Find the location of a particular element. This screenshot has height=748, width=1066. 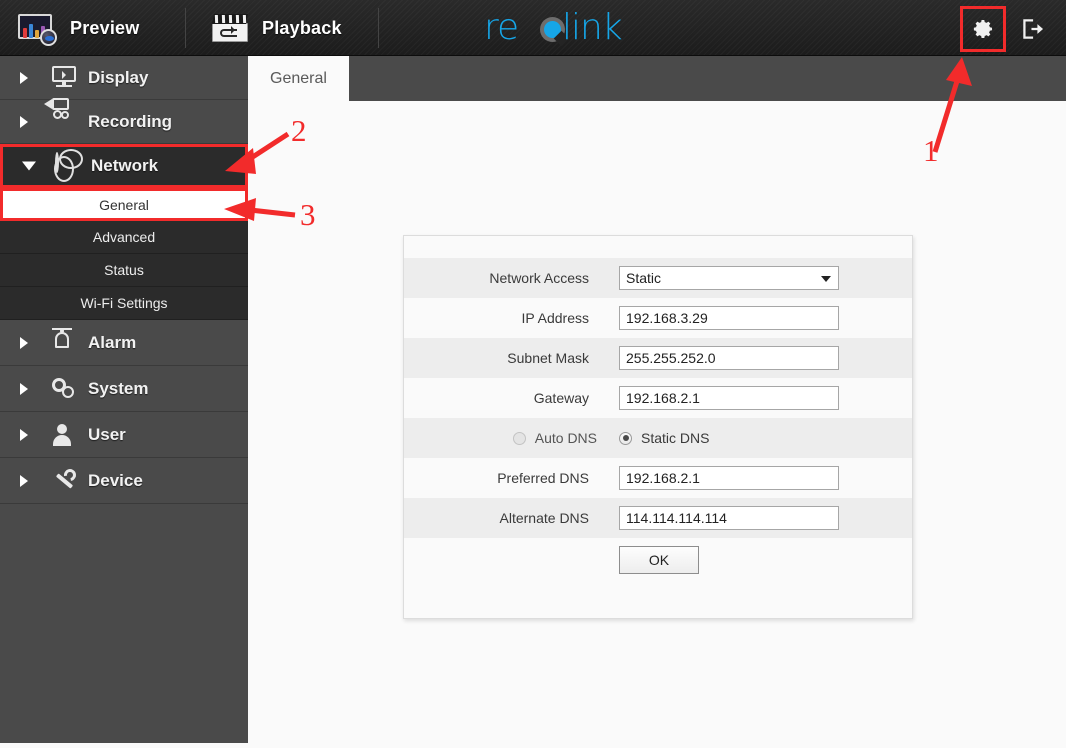

network-globe-icon is located at coordinates (68, 165).